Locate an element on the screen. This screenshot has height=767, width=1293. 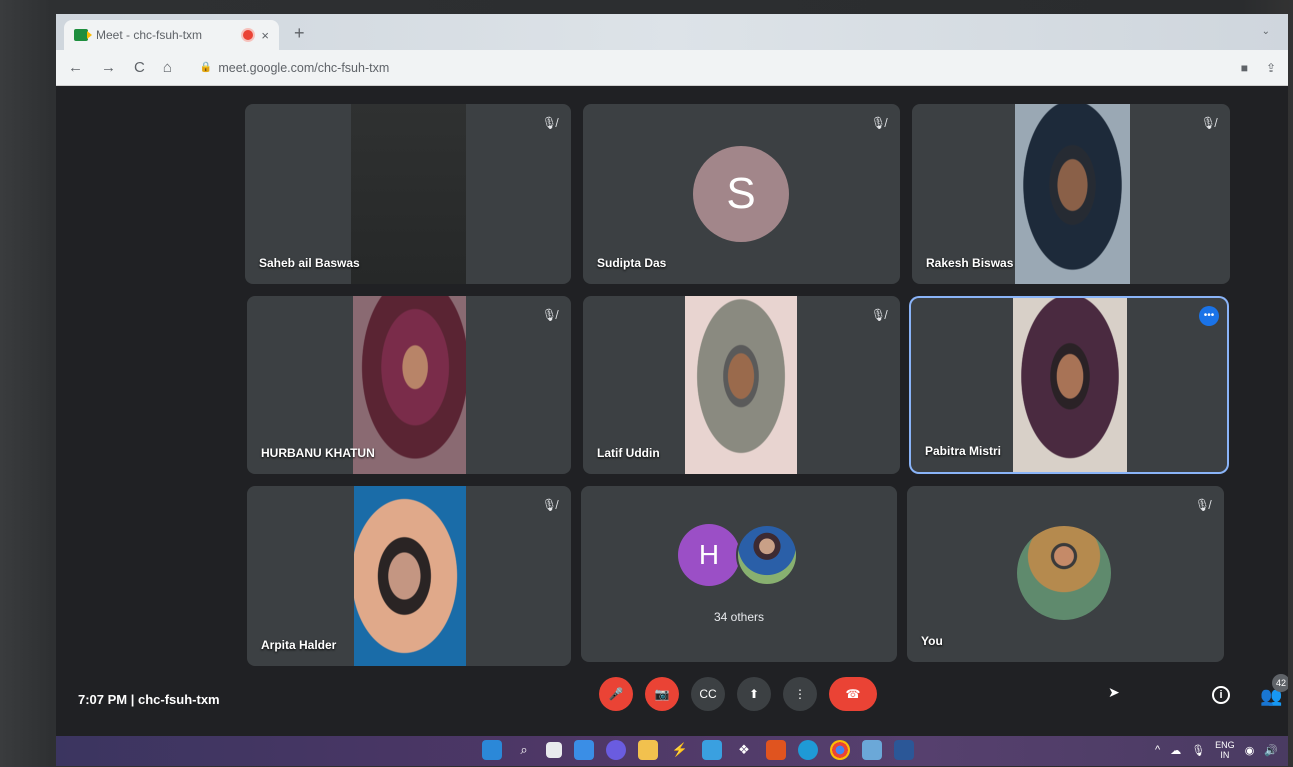
lang-code: ENG is located at coordinates (1225, 745).